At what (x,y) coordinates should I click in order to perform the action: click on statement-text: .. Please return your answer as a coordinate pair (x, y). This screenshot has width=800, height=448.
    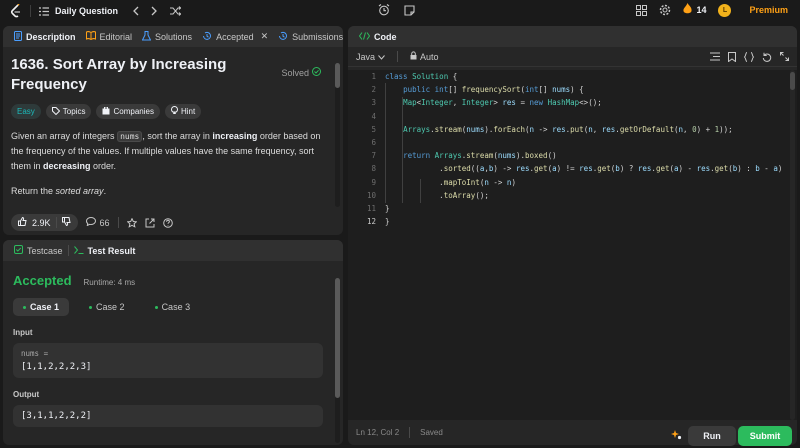
    Looking at the image, I should click on (105, 191).